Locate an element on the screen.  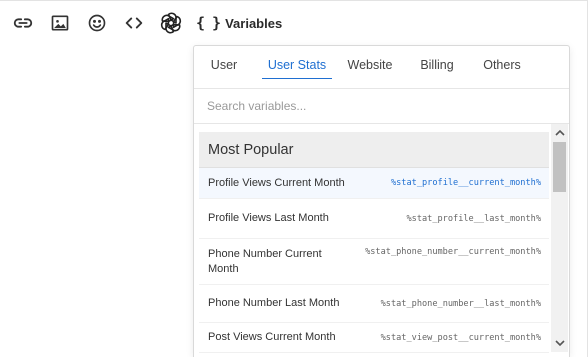
tab-billing: Billing is located at coordinates (437, 64).